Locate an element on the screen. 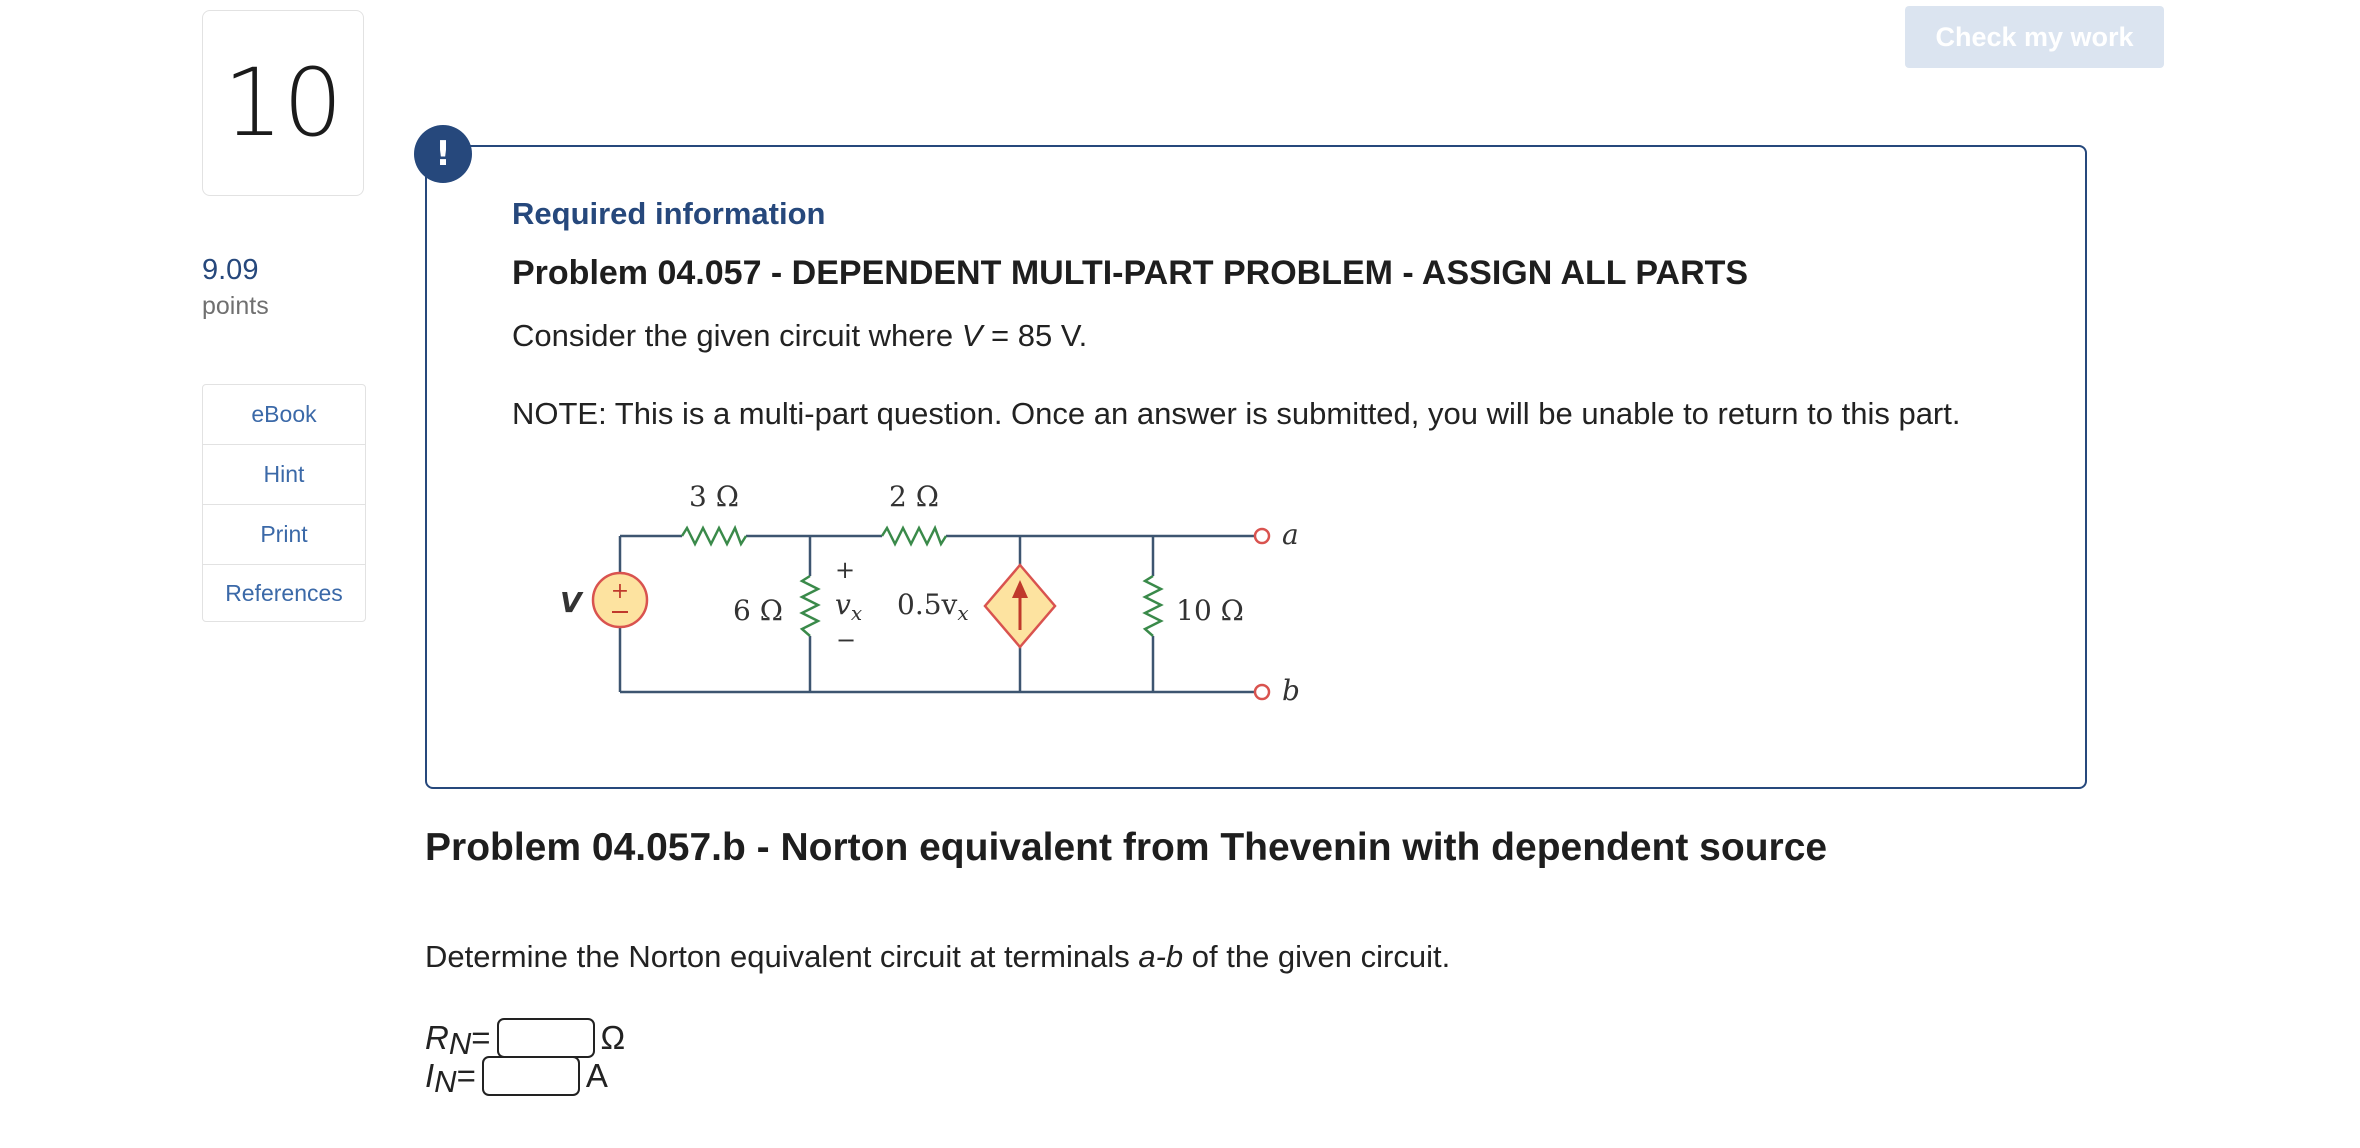 Image resolution: width=2360 pixels, height=1148 pixels. vx-minus: − is located at coordinates (846, 640).